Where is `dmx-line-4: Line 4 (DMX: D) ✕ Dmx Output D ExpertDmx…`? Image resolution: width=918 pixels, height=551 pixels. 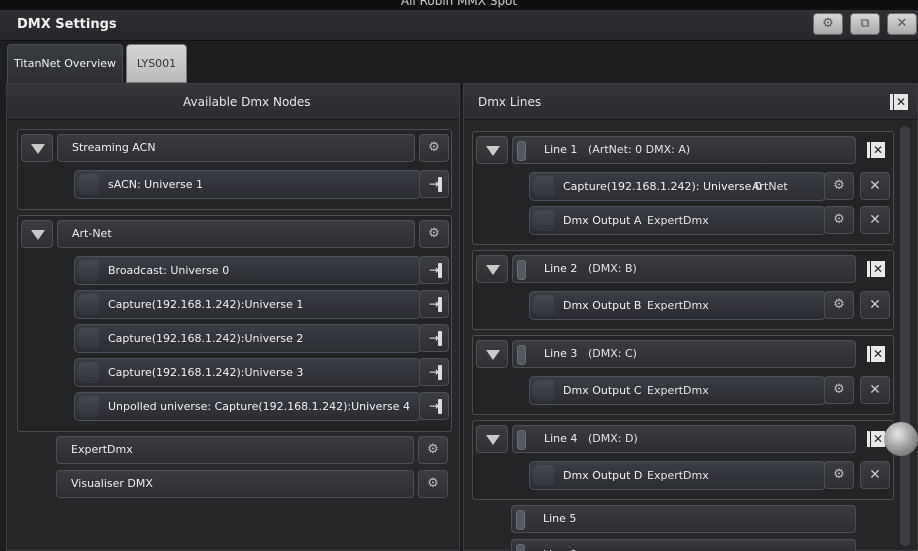 dmx-line-4: Line 4 (DMX: D) ✕ Dmx Output D ExpertDmx… is located at coordinates (683, 460).